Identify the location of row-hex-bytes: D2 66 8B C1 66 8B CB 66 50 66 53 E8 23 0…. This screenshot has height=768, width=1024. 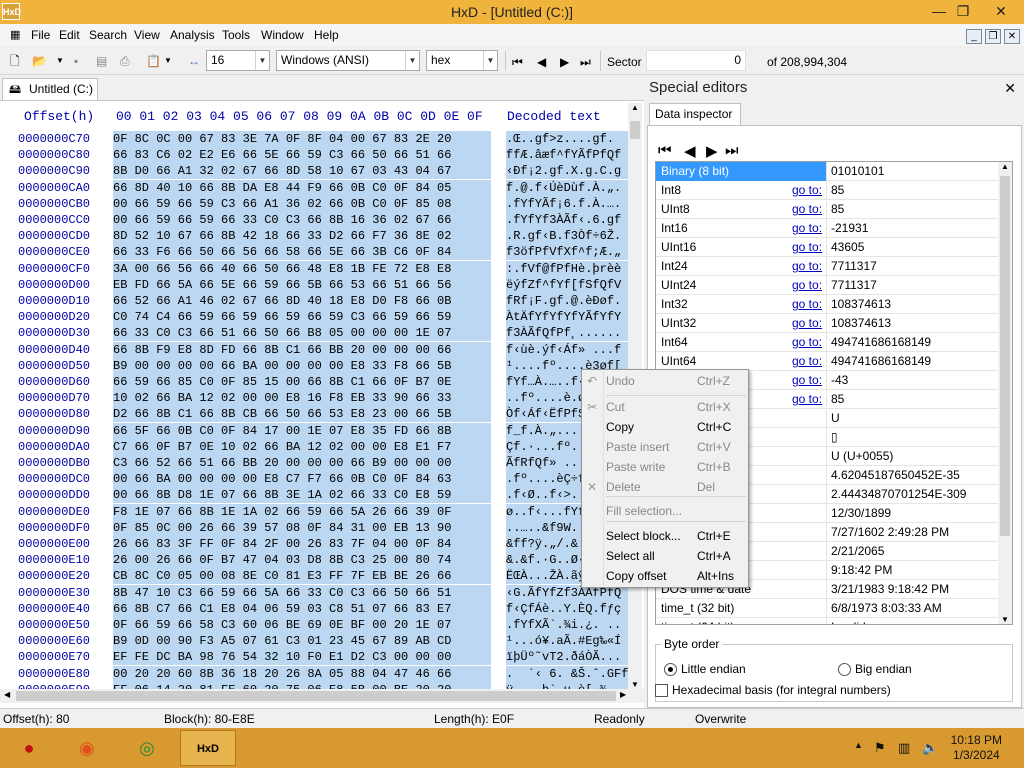
(302, 414).